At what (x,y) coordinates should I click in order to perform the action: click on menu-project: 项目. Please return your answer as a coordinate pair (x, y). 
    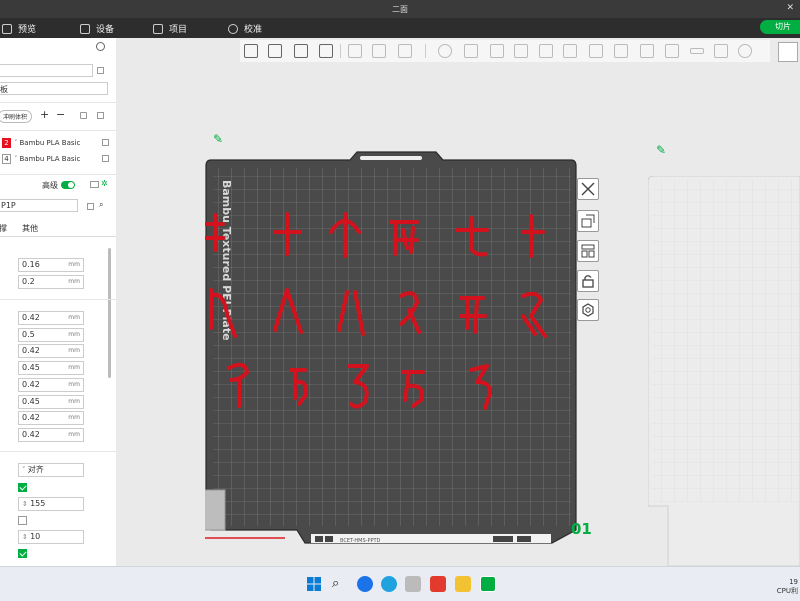
    Looking at the image, I should click on (170, 28).